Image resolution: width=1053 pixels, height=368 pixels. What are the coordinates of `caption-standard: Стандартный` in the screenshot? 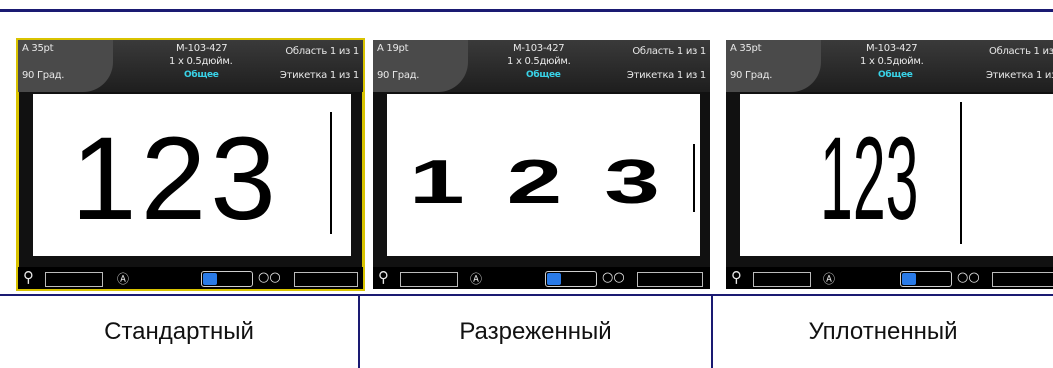 It's located at (179, 331).